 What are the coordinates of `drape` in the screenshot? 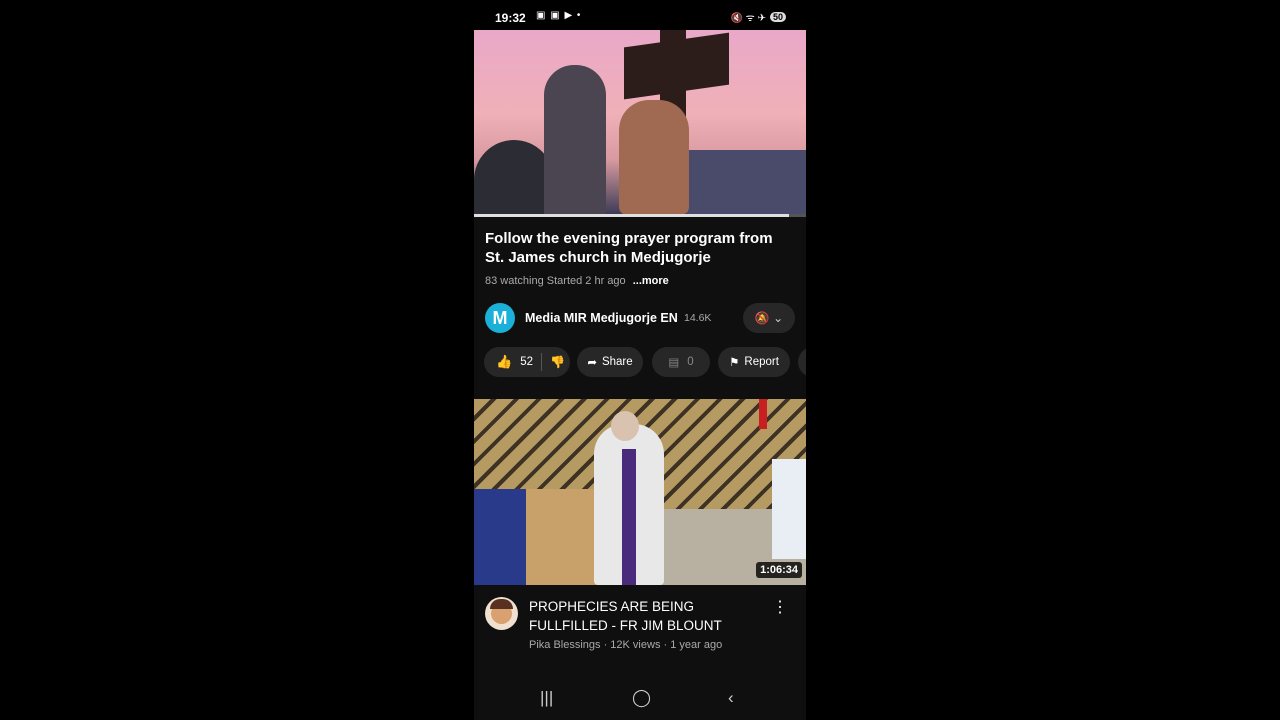 It's located at (789, 509).